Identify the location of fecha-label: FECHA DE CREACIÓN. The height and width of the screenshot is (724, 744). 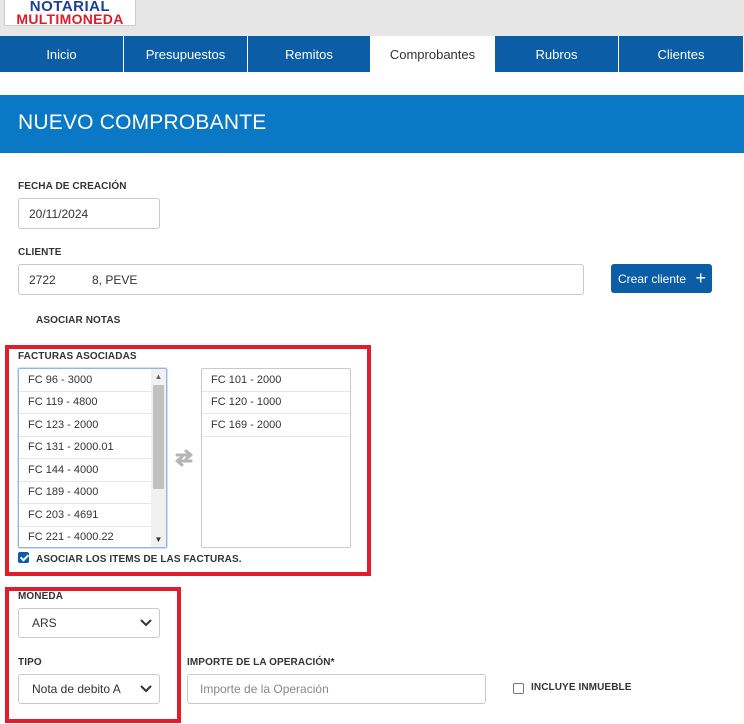
(72, 186).